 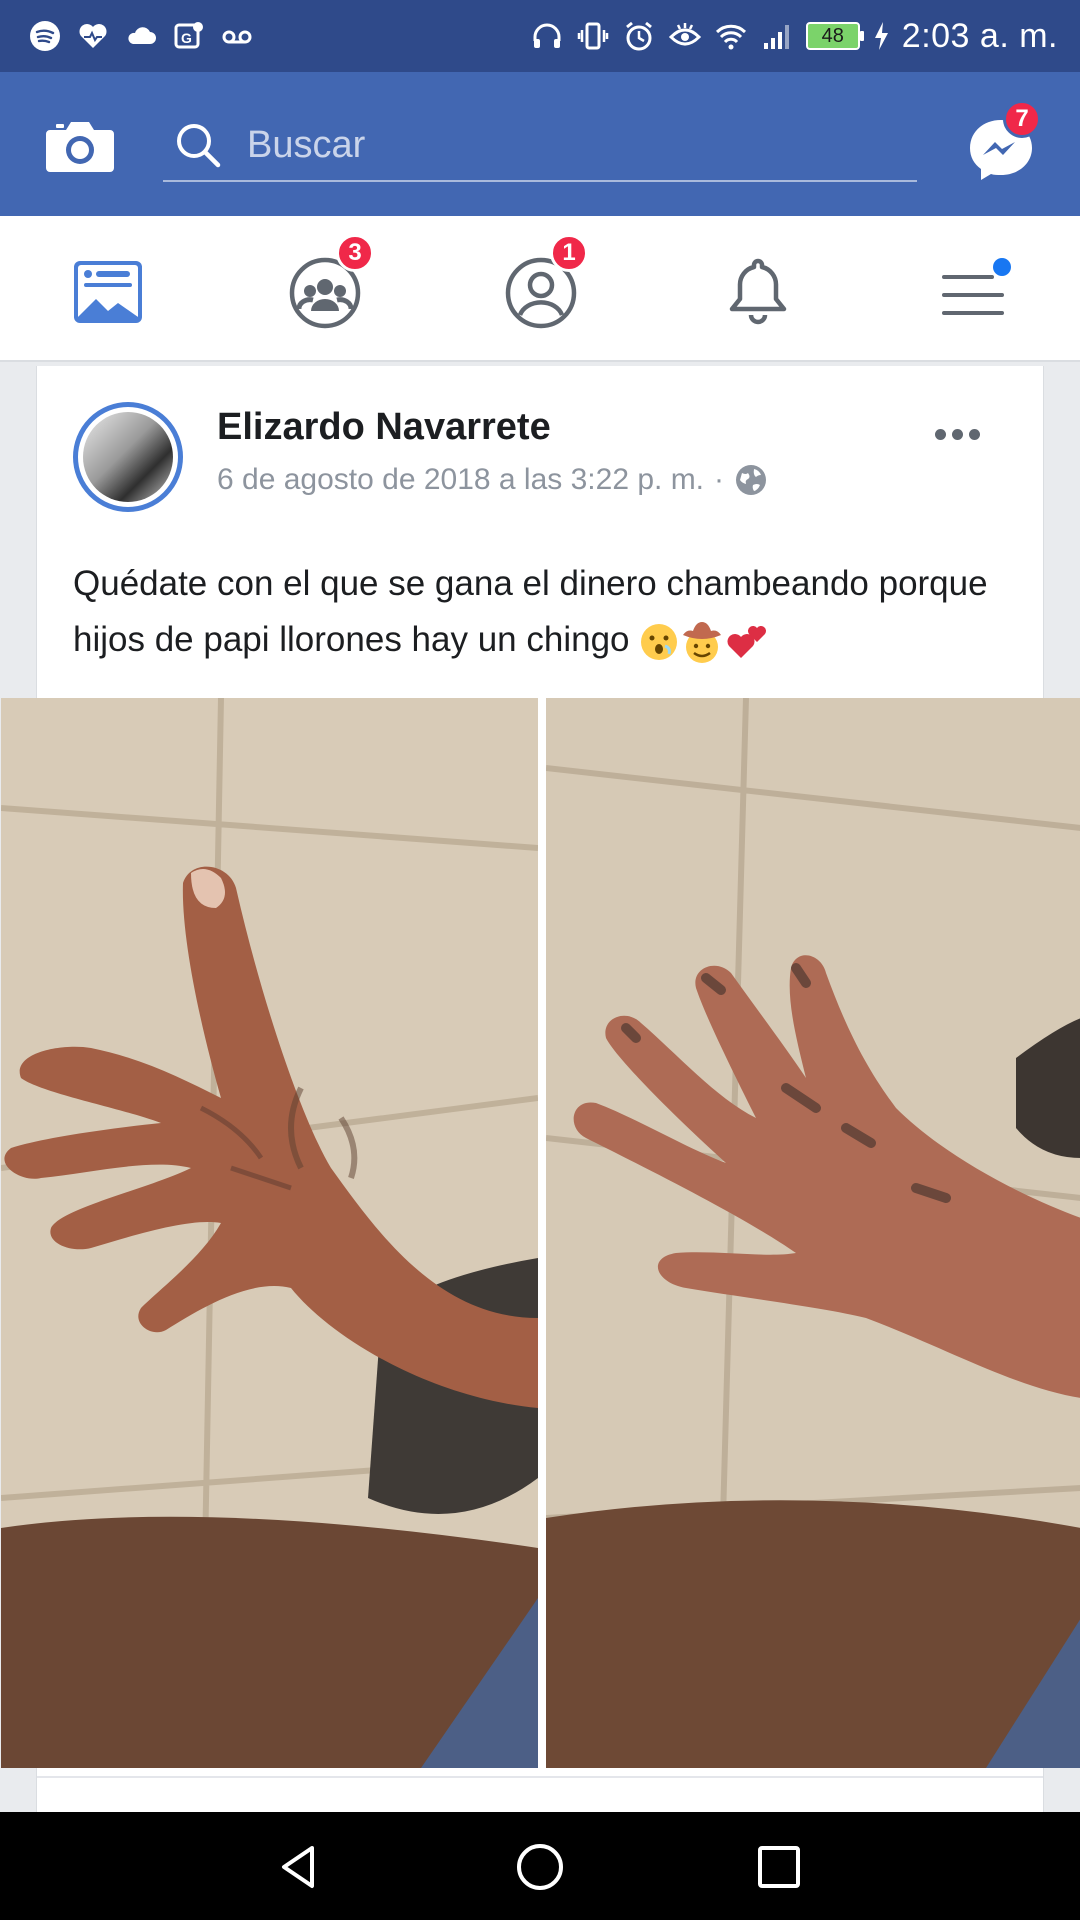 I want to click on system-nav-bar, so click(x=540, y=1866).